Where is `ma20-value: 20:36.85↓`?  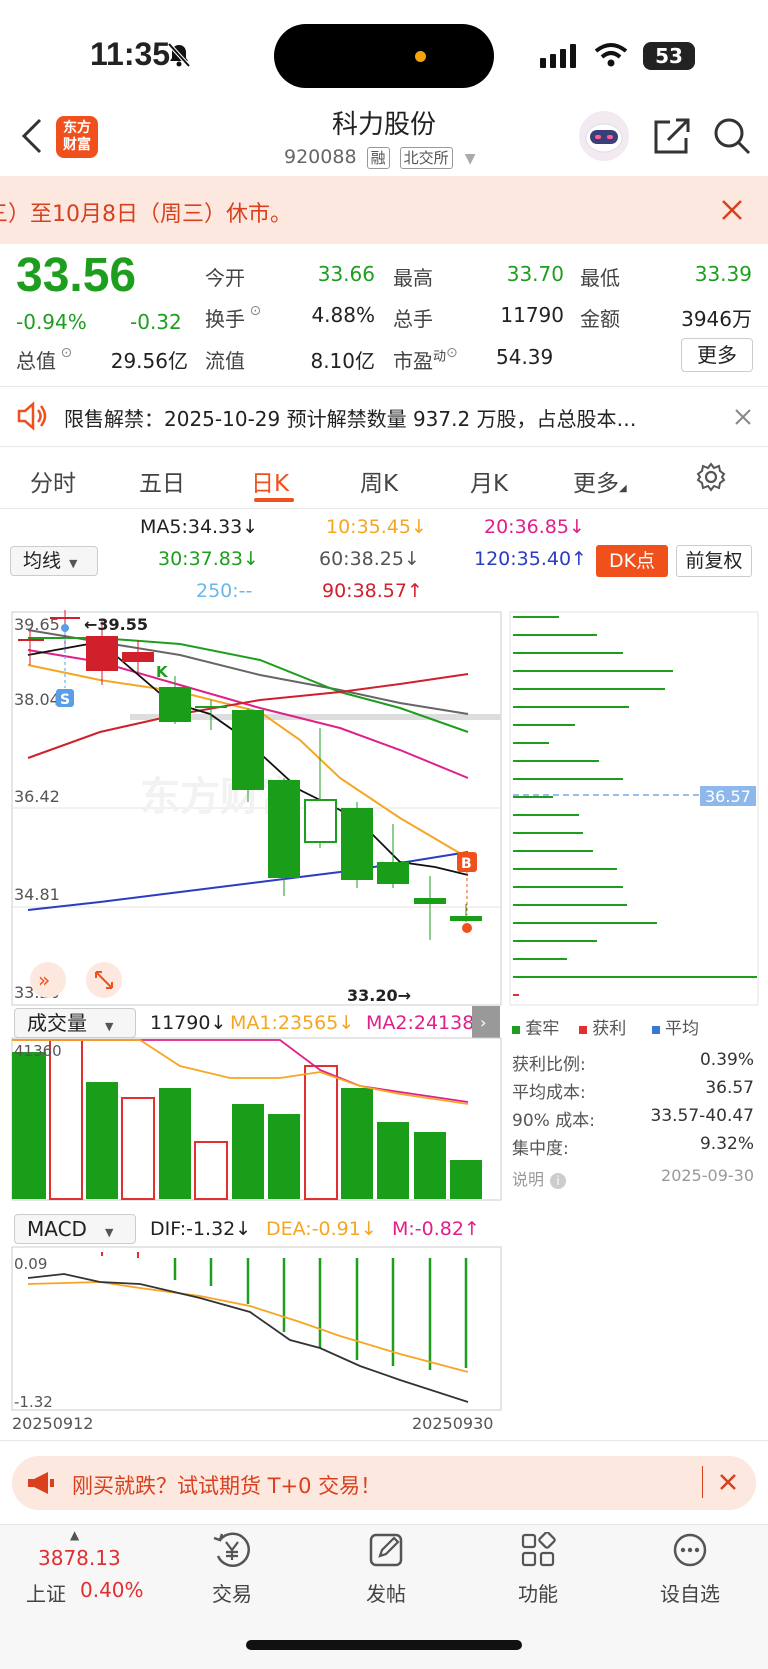 ma20-value: 20:36.85↓ is located at coordinates (534, 527).